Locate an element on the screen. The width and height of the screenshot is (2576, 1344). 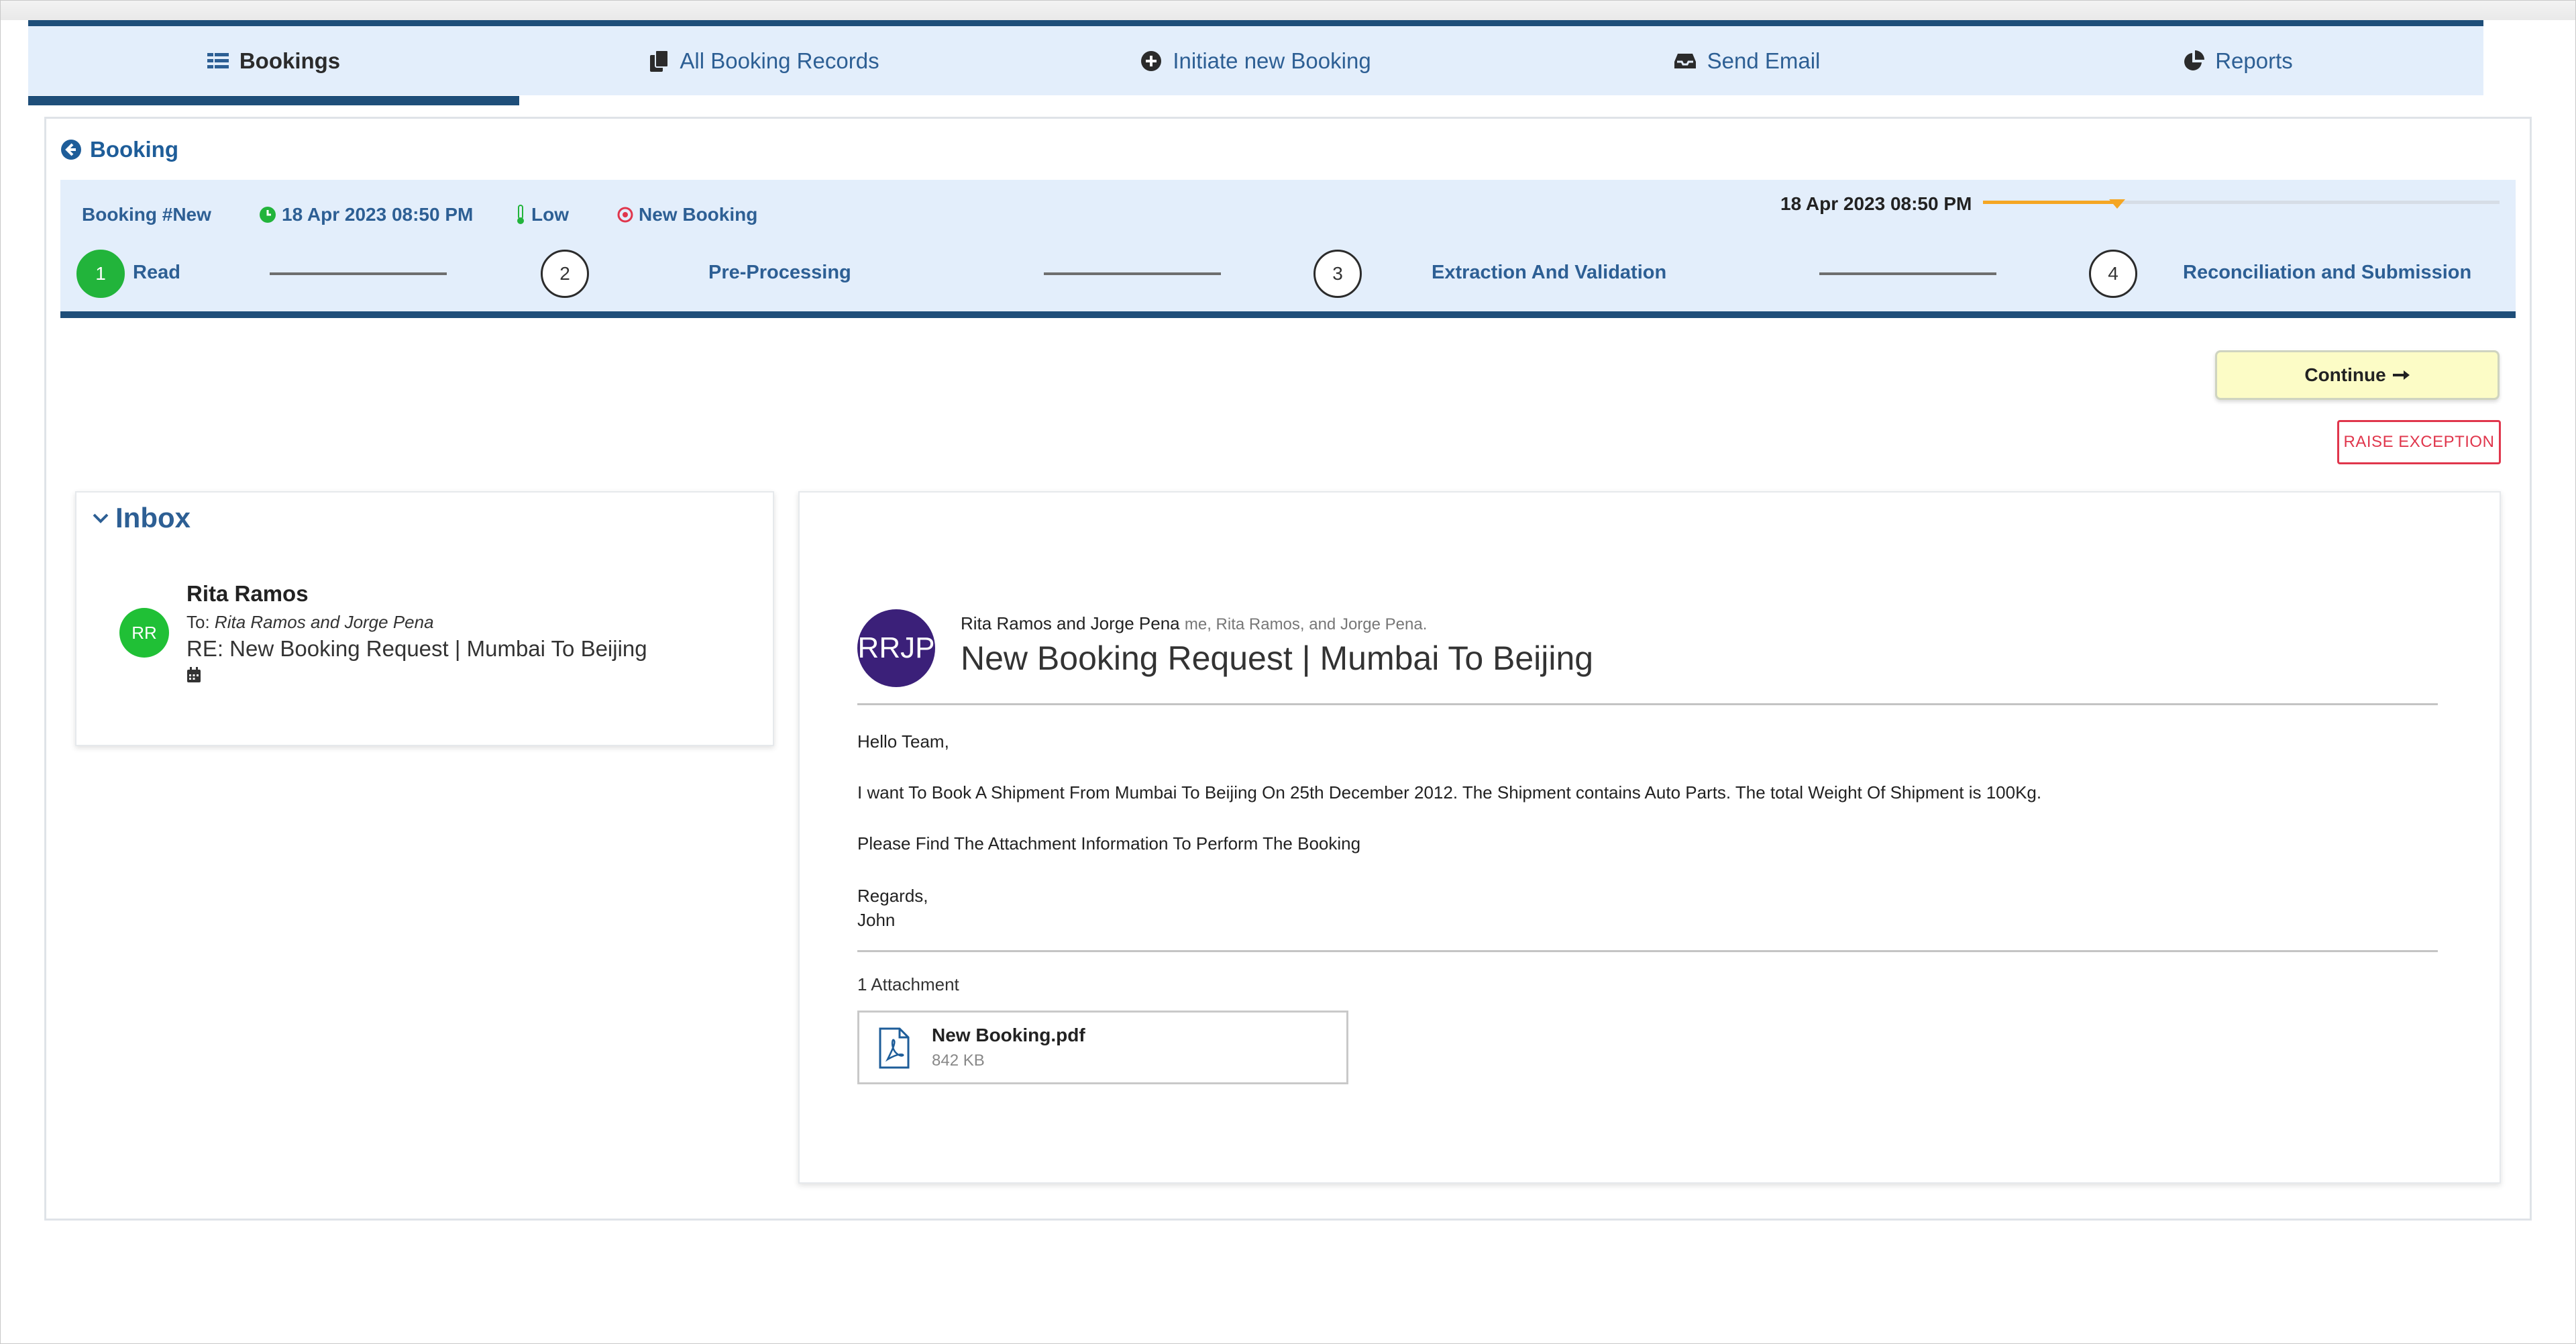
status-dot-icon is located at coordinates (625, 215).